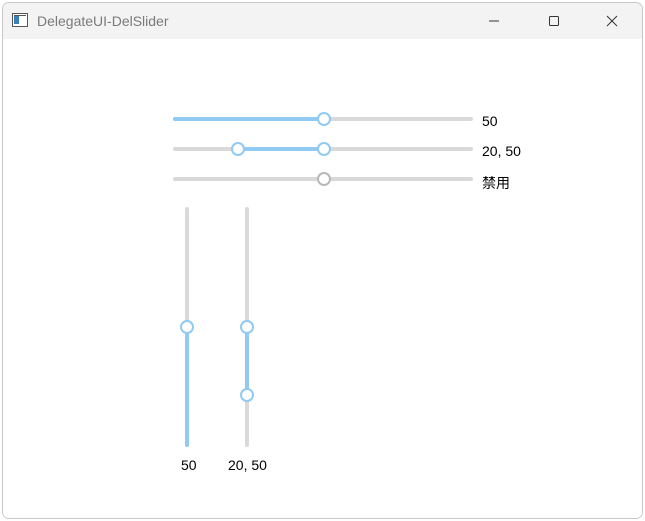 The image size is (645, 521). Describe the element at coordinates (490, 121) in the screenshot. I see `horizontal-slider-single-value: 50` at that location.